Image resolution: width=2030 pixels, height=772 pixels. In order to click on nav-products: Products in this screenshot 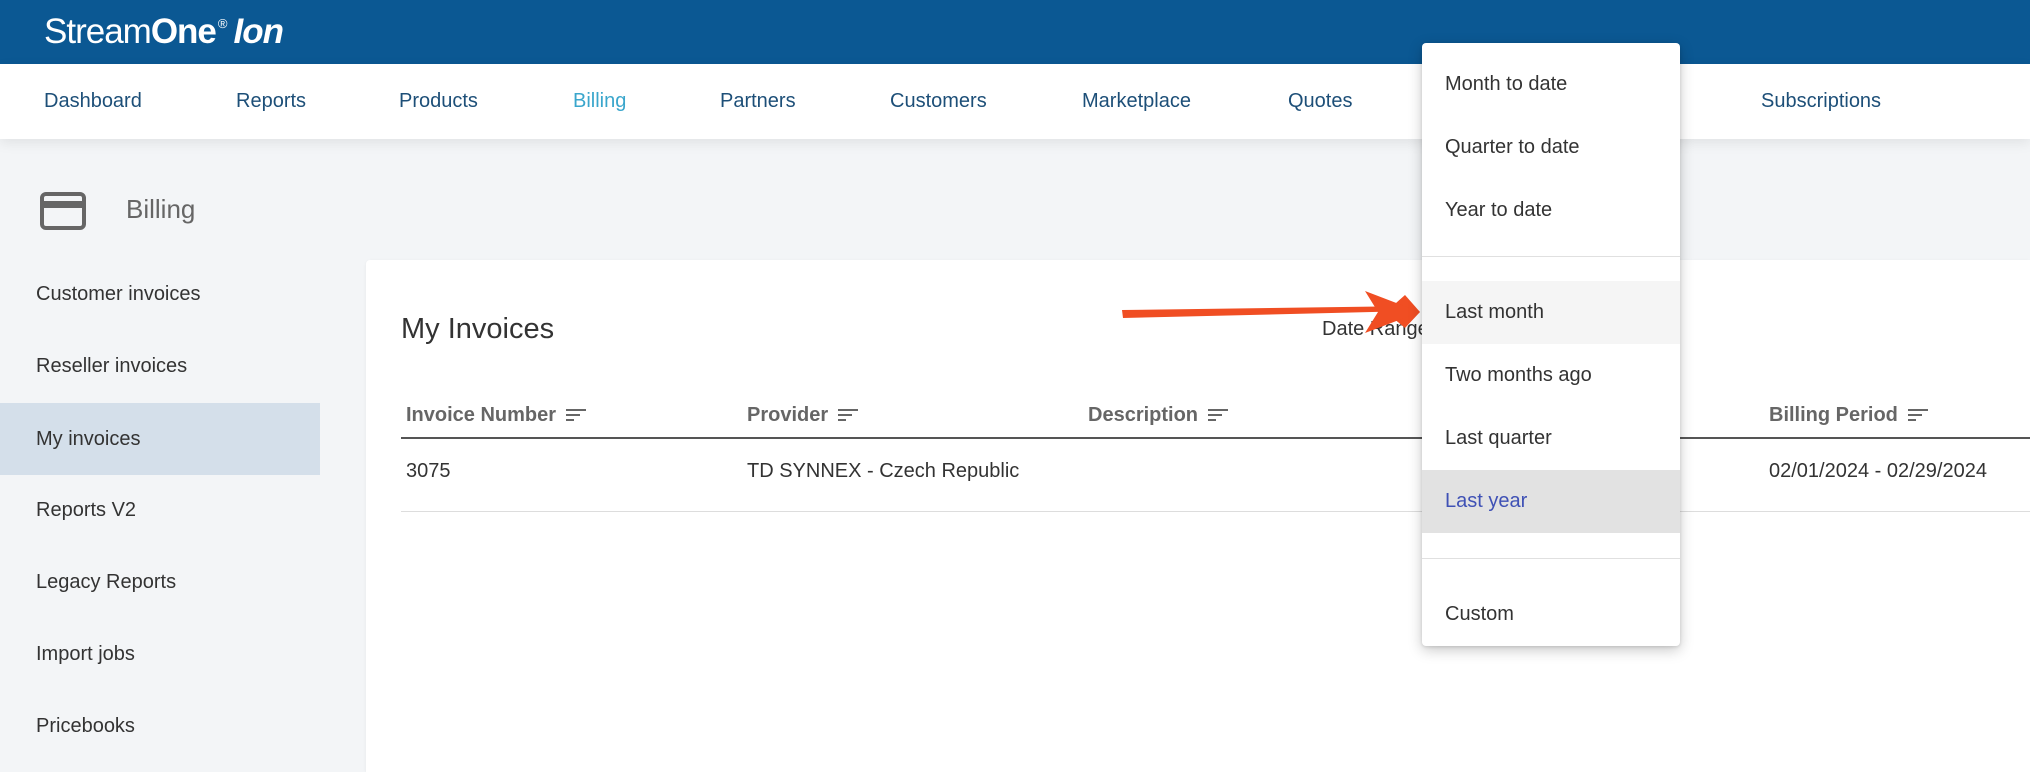, I will do `click(438, 101)`.